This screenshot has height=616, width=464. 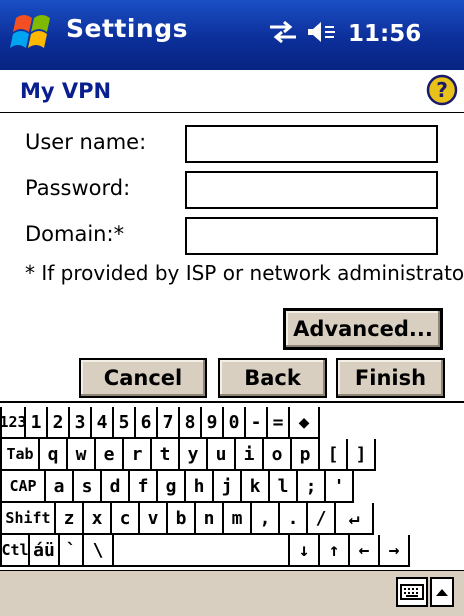 I want to click on key-s: s, so click(x=88, y=487).